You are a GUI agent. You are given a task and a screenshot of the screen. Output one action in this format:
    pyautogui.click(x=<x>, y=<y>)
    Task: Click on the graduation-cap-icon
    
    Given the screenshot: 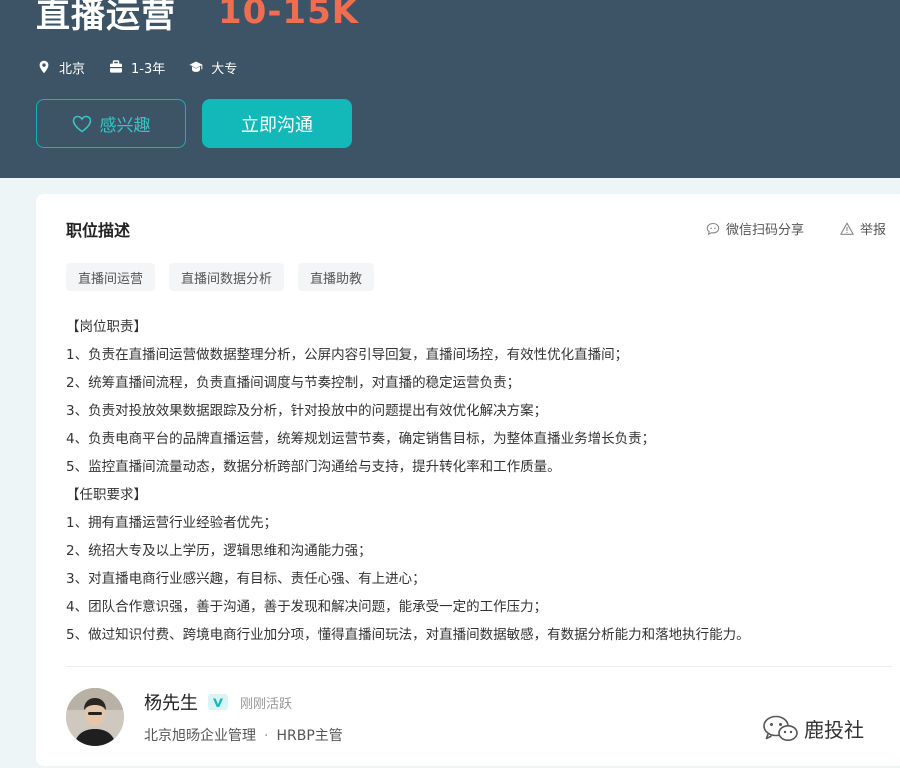 What is the action you would take?
    pyautogui.click(x=196, y=66)
    